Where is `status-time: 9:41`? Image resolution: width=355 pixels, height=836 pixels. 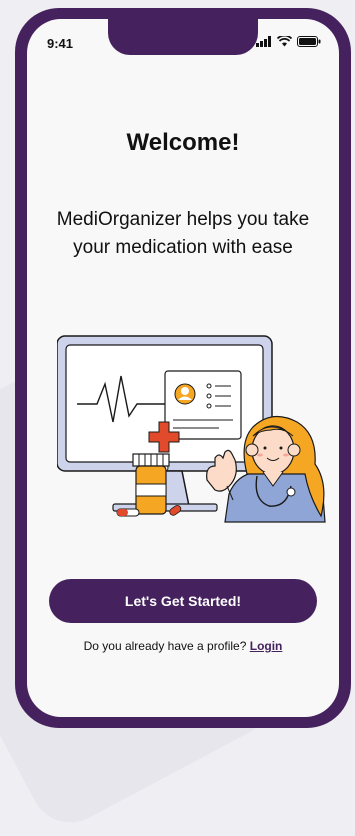 status-time: 9:41 is located at coordinates (60, 43).